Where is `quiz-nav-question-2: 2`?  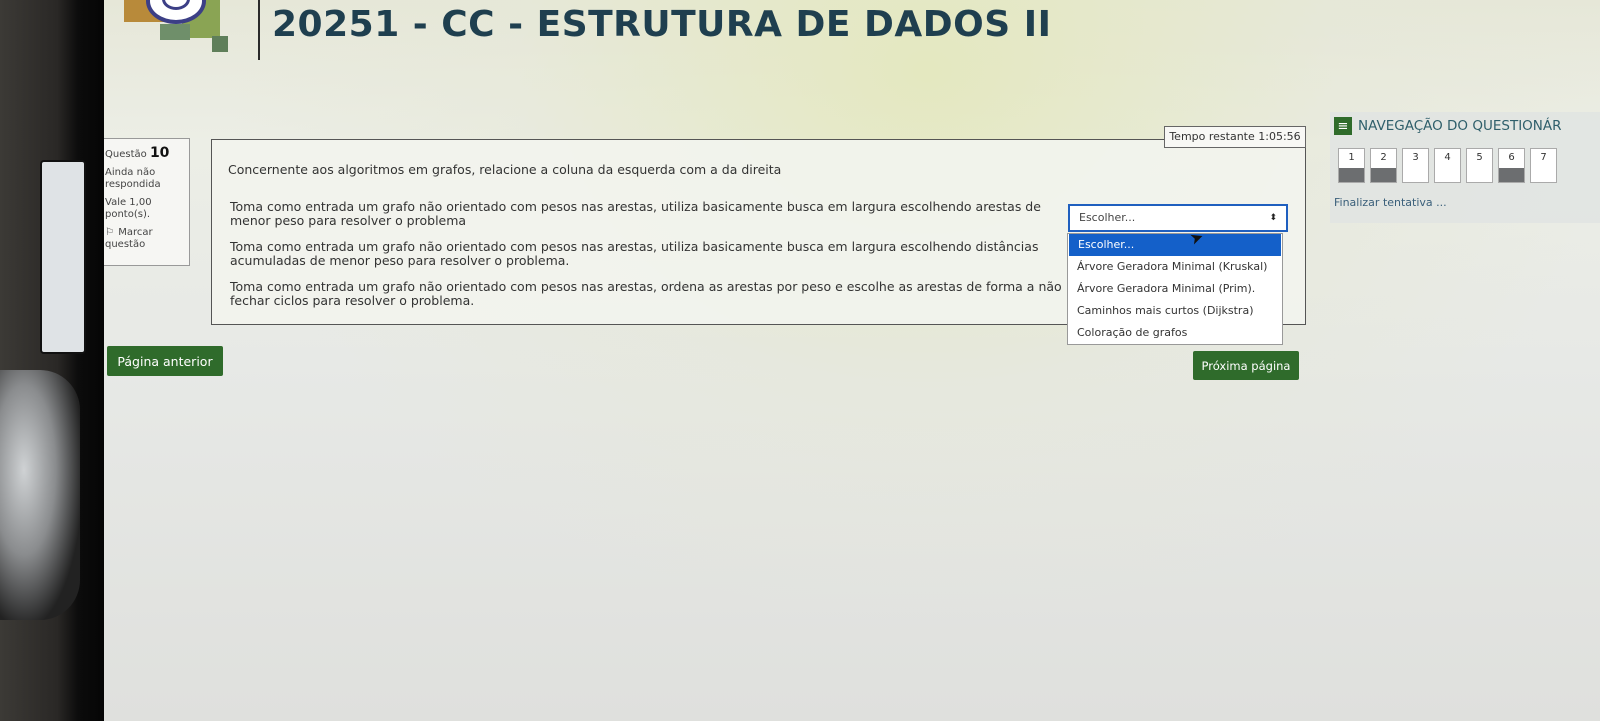 quiz-nav-question-2: 2 is located at coordinates (1383, 165).